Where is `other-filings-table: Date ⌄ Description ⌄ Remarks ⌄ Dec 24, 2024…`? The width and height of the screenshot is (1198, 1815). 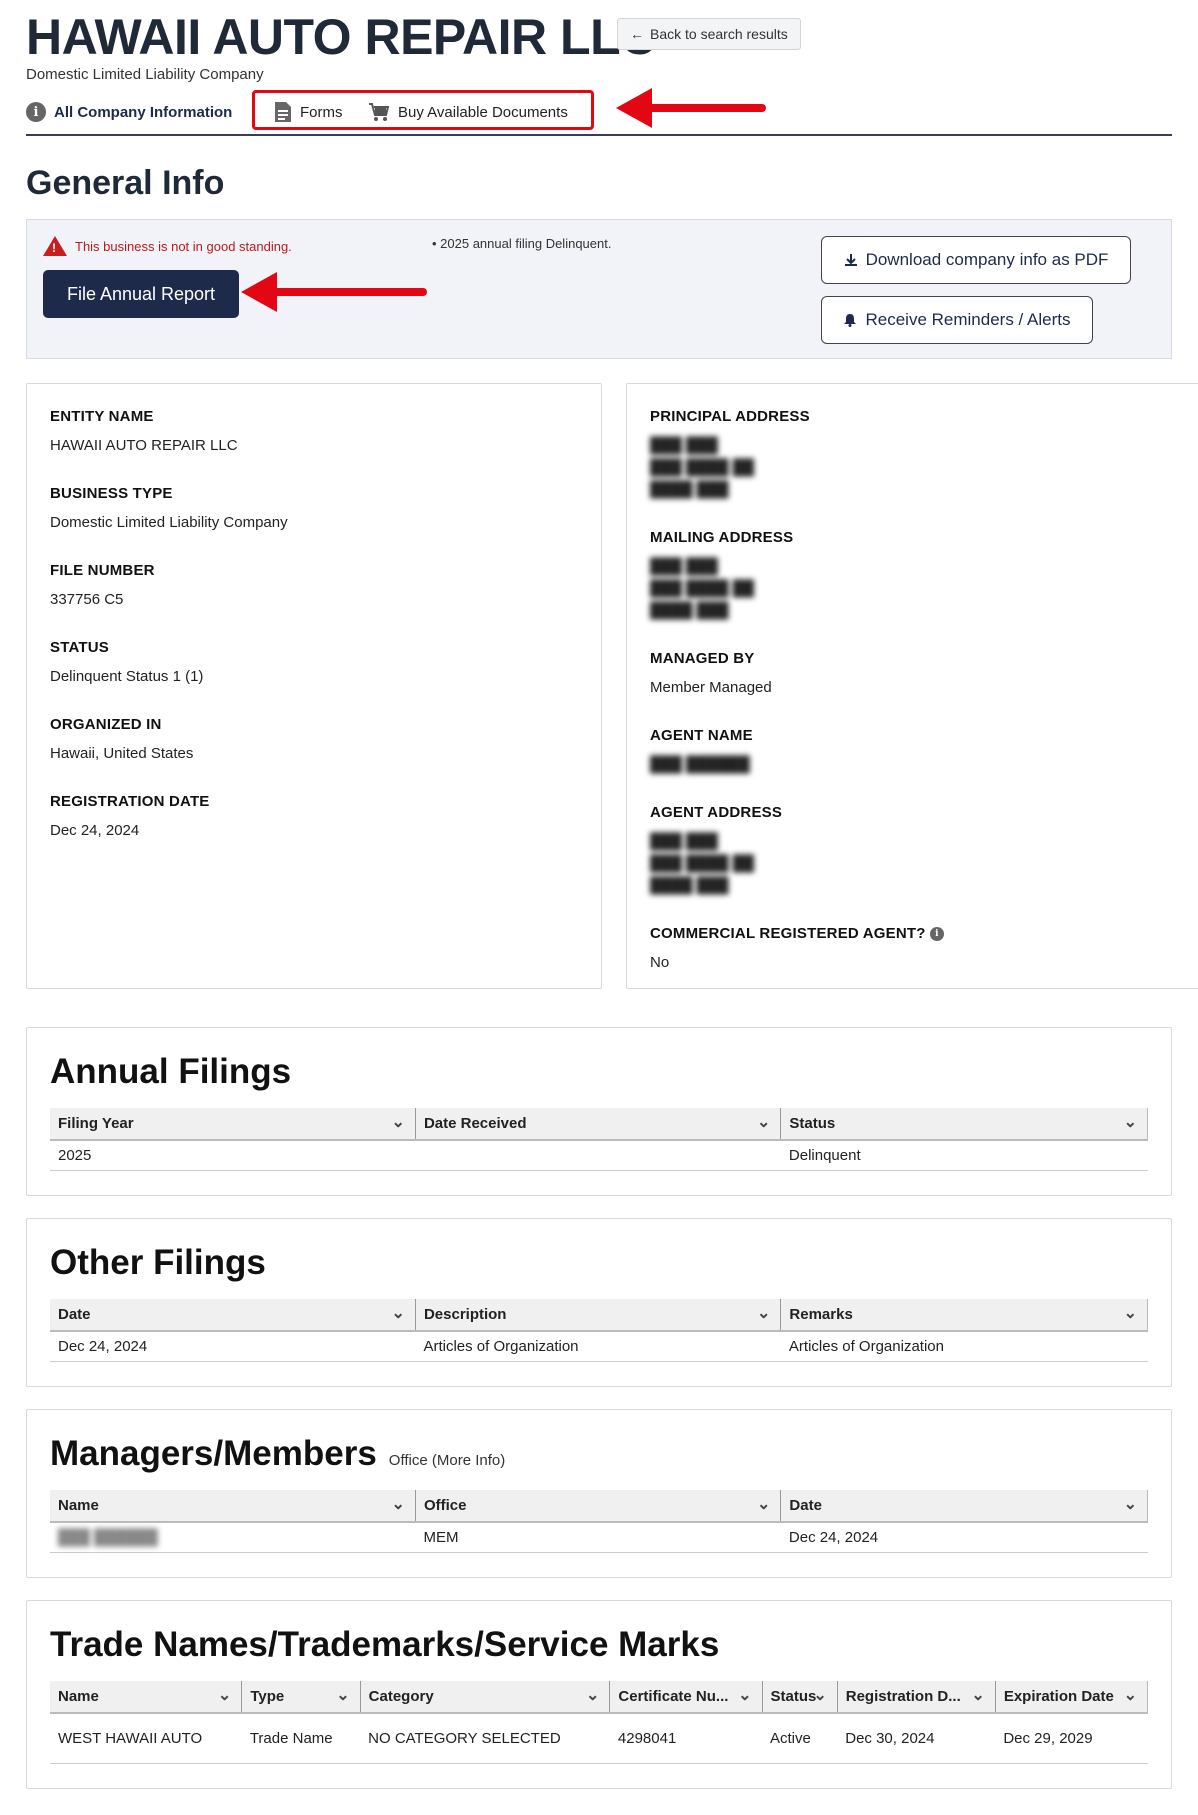 other-filings-table: Date ⌄ Description ⌄ Remarks ⌄ Dec 24, 2024… is located at coordinates (599, 1330).